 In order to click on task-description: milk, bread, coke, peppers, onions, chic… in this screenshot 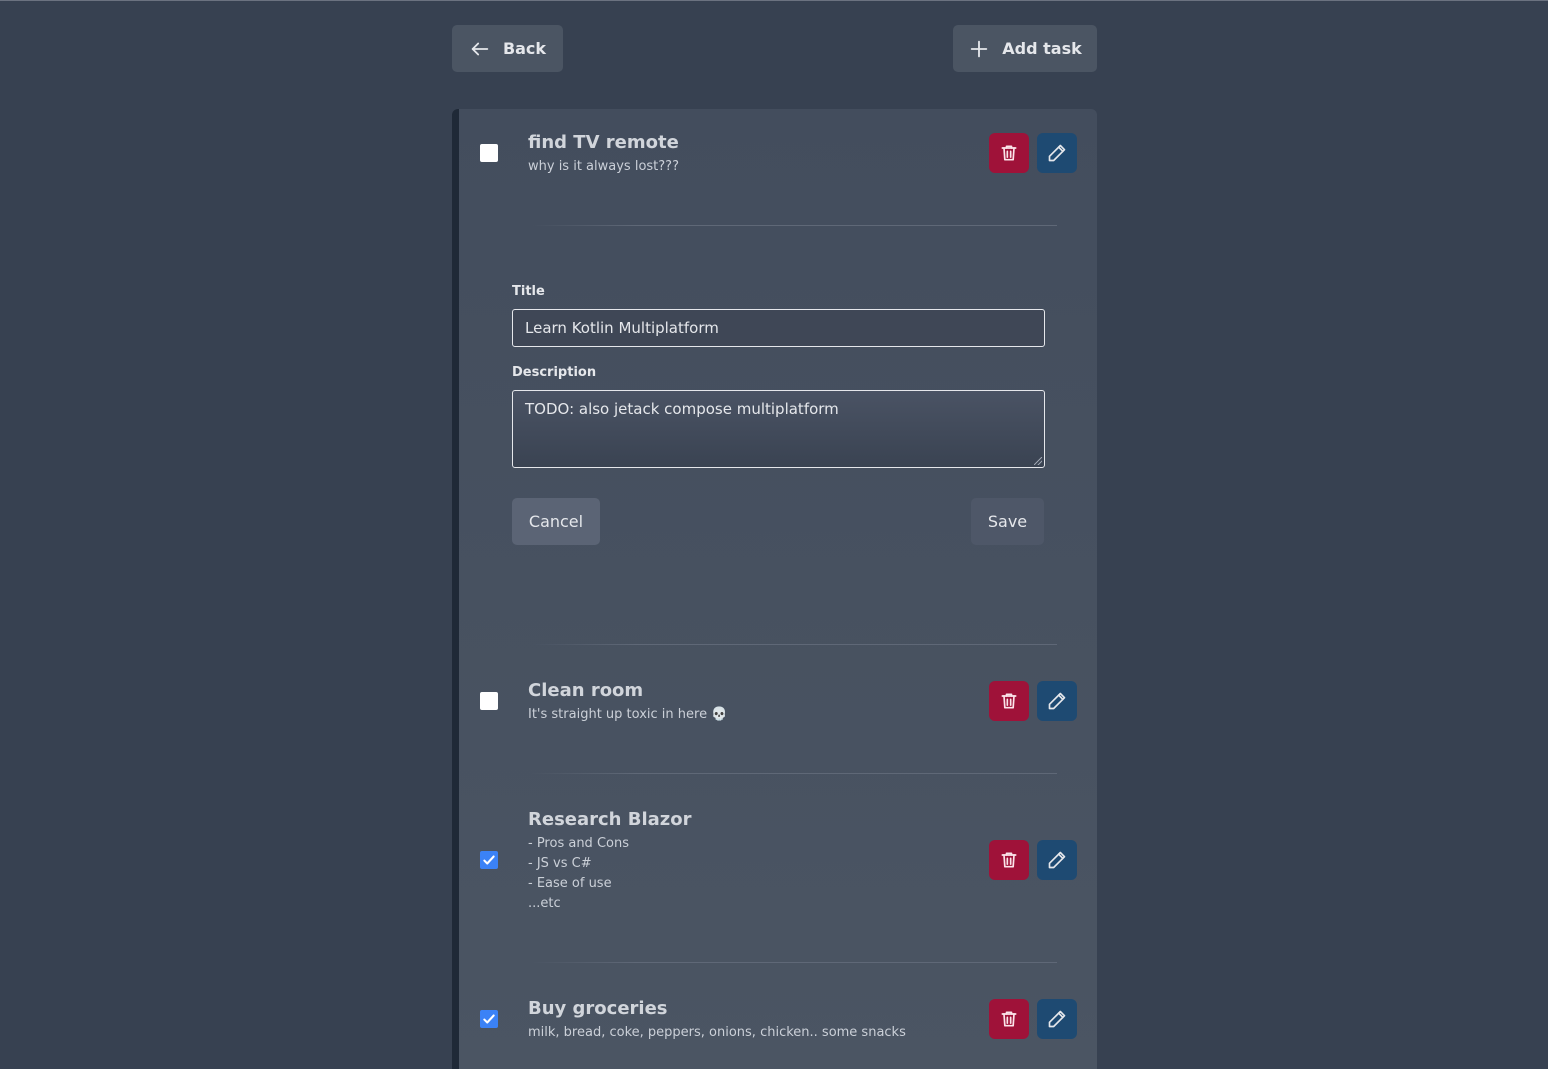, I will do `click(717, 1032)`.